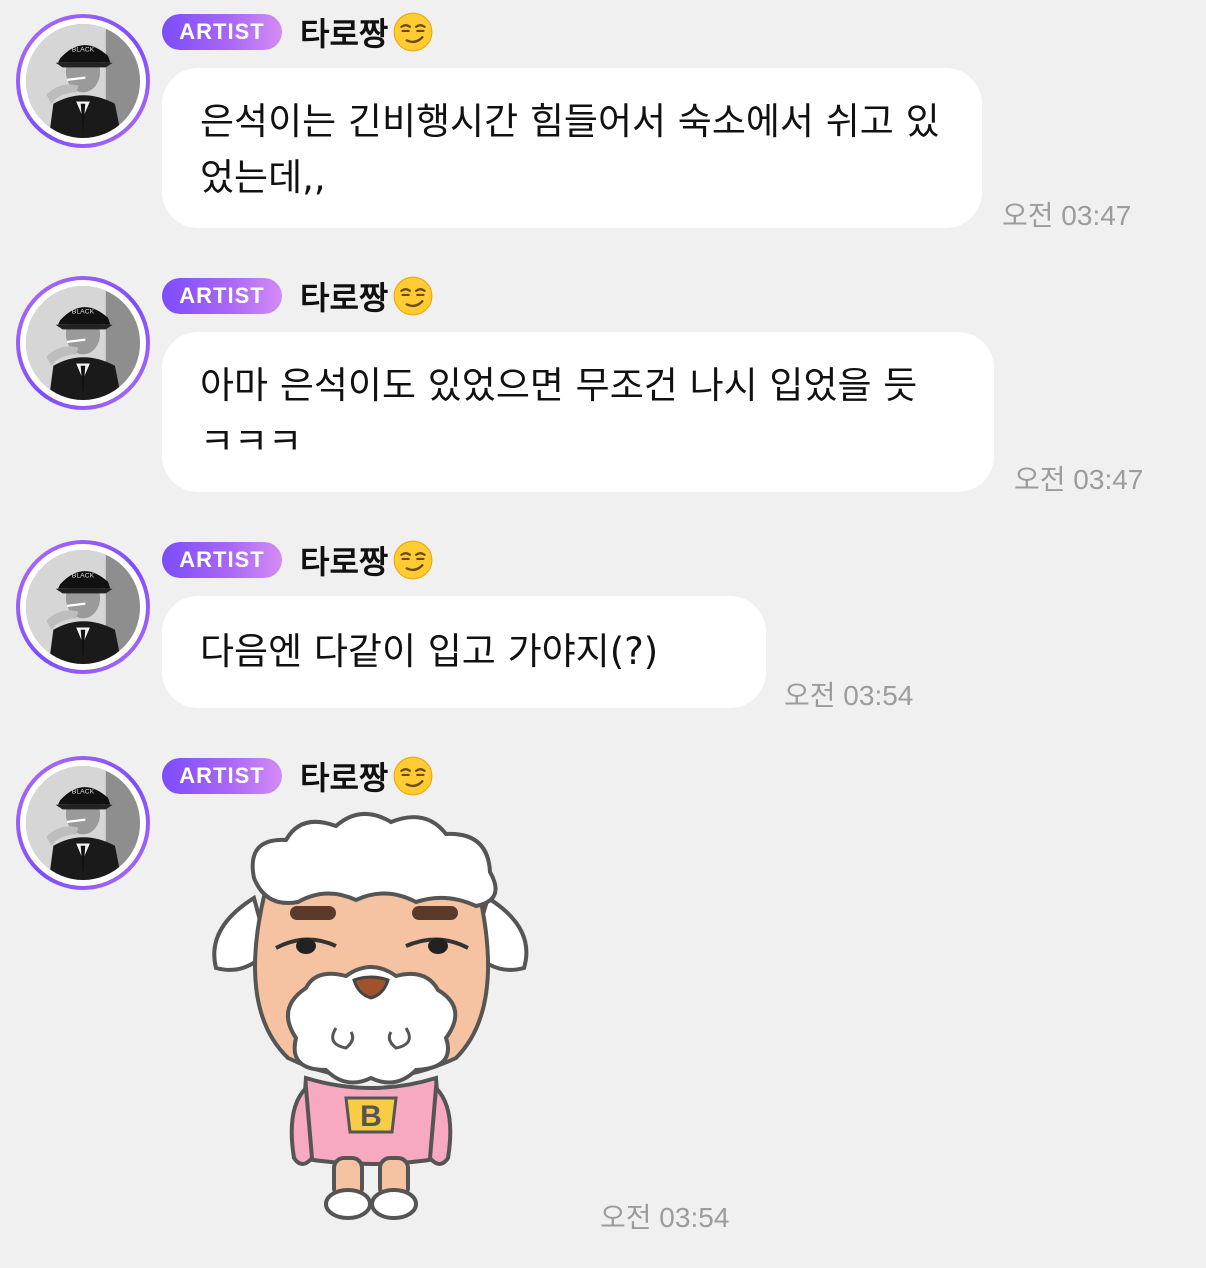 The image size is (1206, 1268). I want to click on message-text: 아마 은석이도 있었으면 무조건 나시 입었을 듯 ㅋㅋㅋ, so click(559, 413).